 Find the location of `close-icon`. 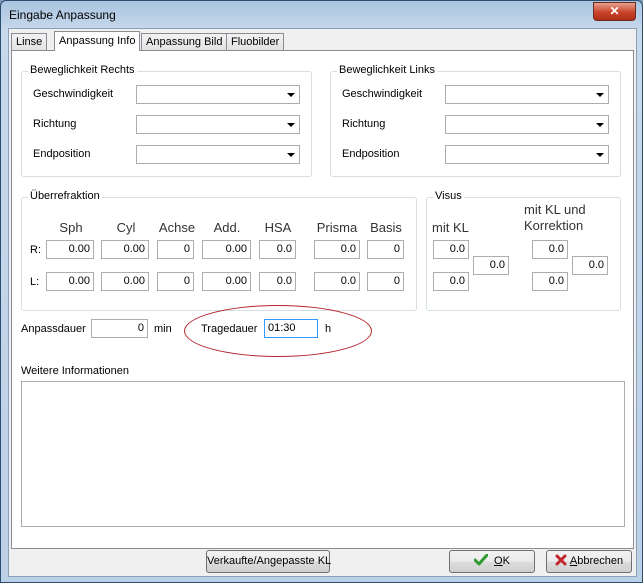

close-icon is located at coordinates (561, 560).